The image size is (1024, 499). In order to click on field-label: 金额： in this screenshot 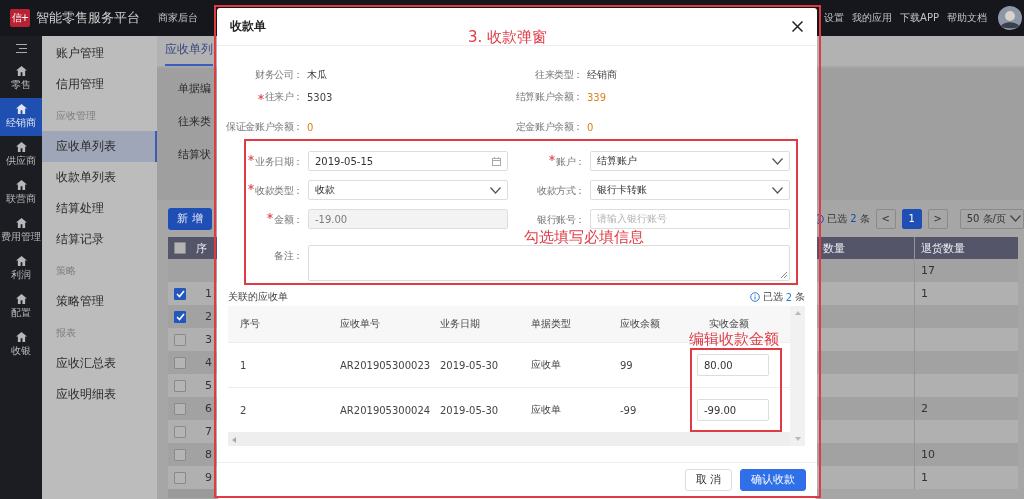, I will do `click(288, 220)`.